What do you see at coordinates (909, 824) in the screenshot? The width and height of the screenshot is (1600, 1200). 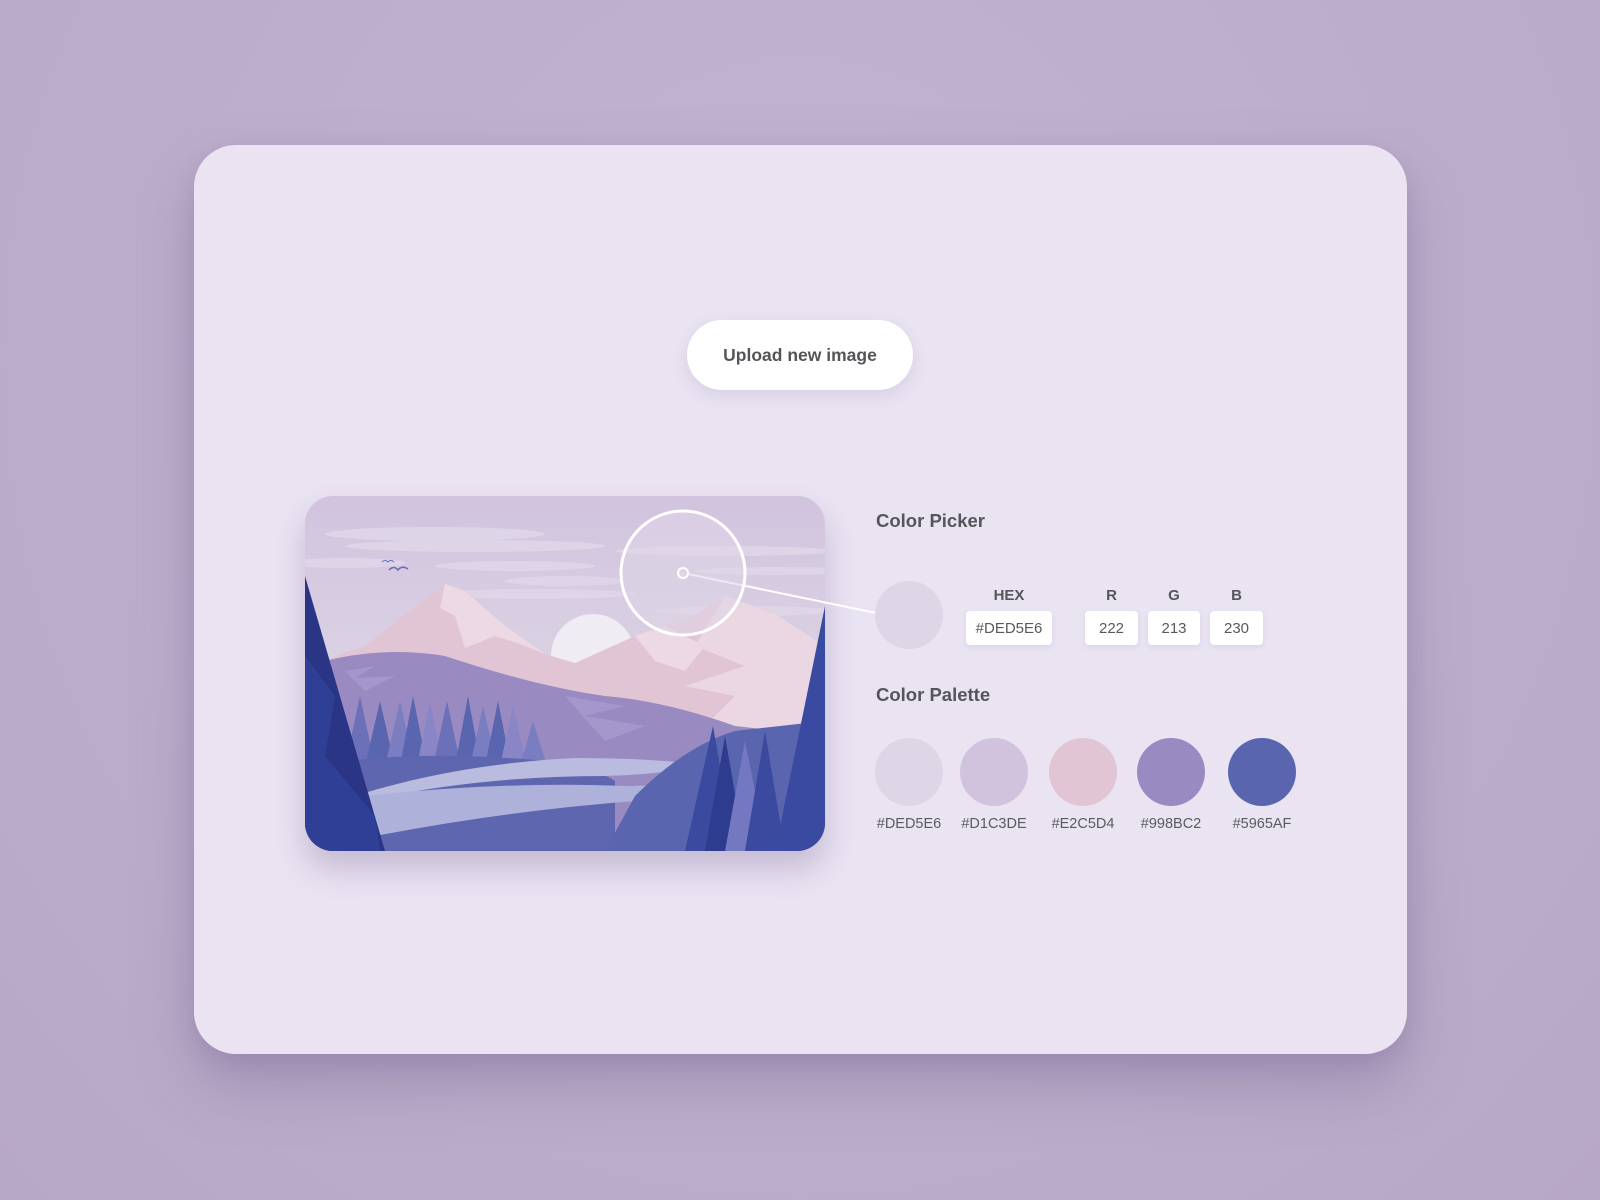 I see `palette-label: #DED5E6` at bounding box center [909, 824].